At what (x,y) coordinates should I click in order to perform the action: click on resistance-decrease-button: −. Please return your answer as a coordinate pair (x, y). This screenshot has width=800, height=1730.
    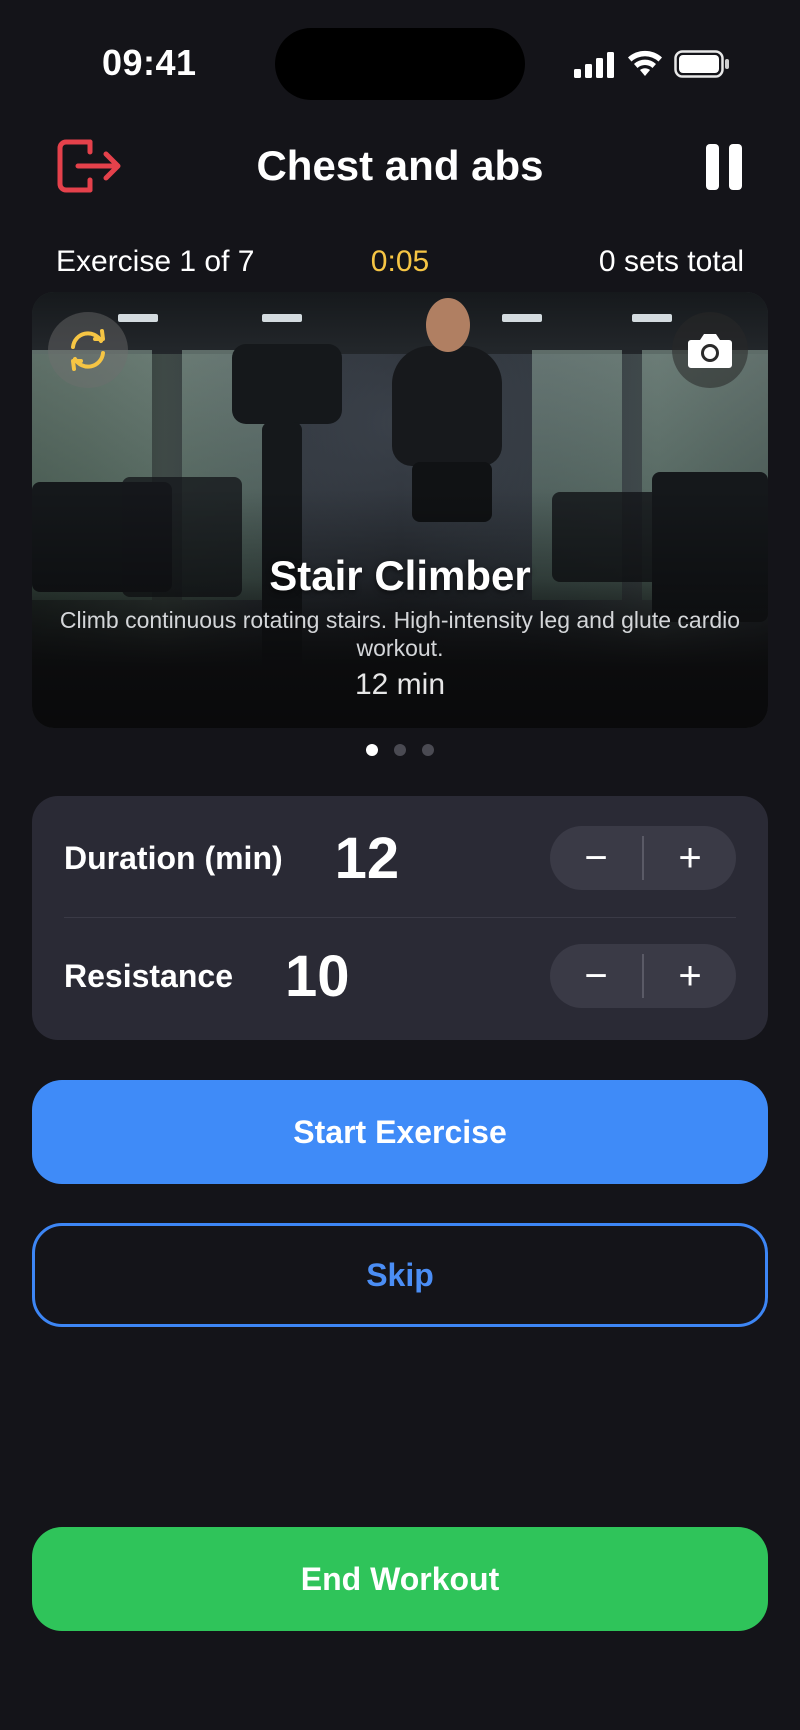
    Looking at the image, I should click on (596, 976).